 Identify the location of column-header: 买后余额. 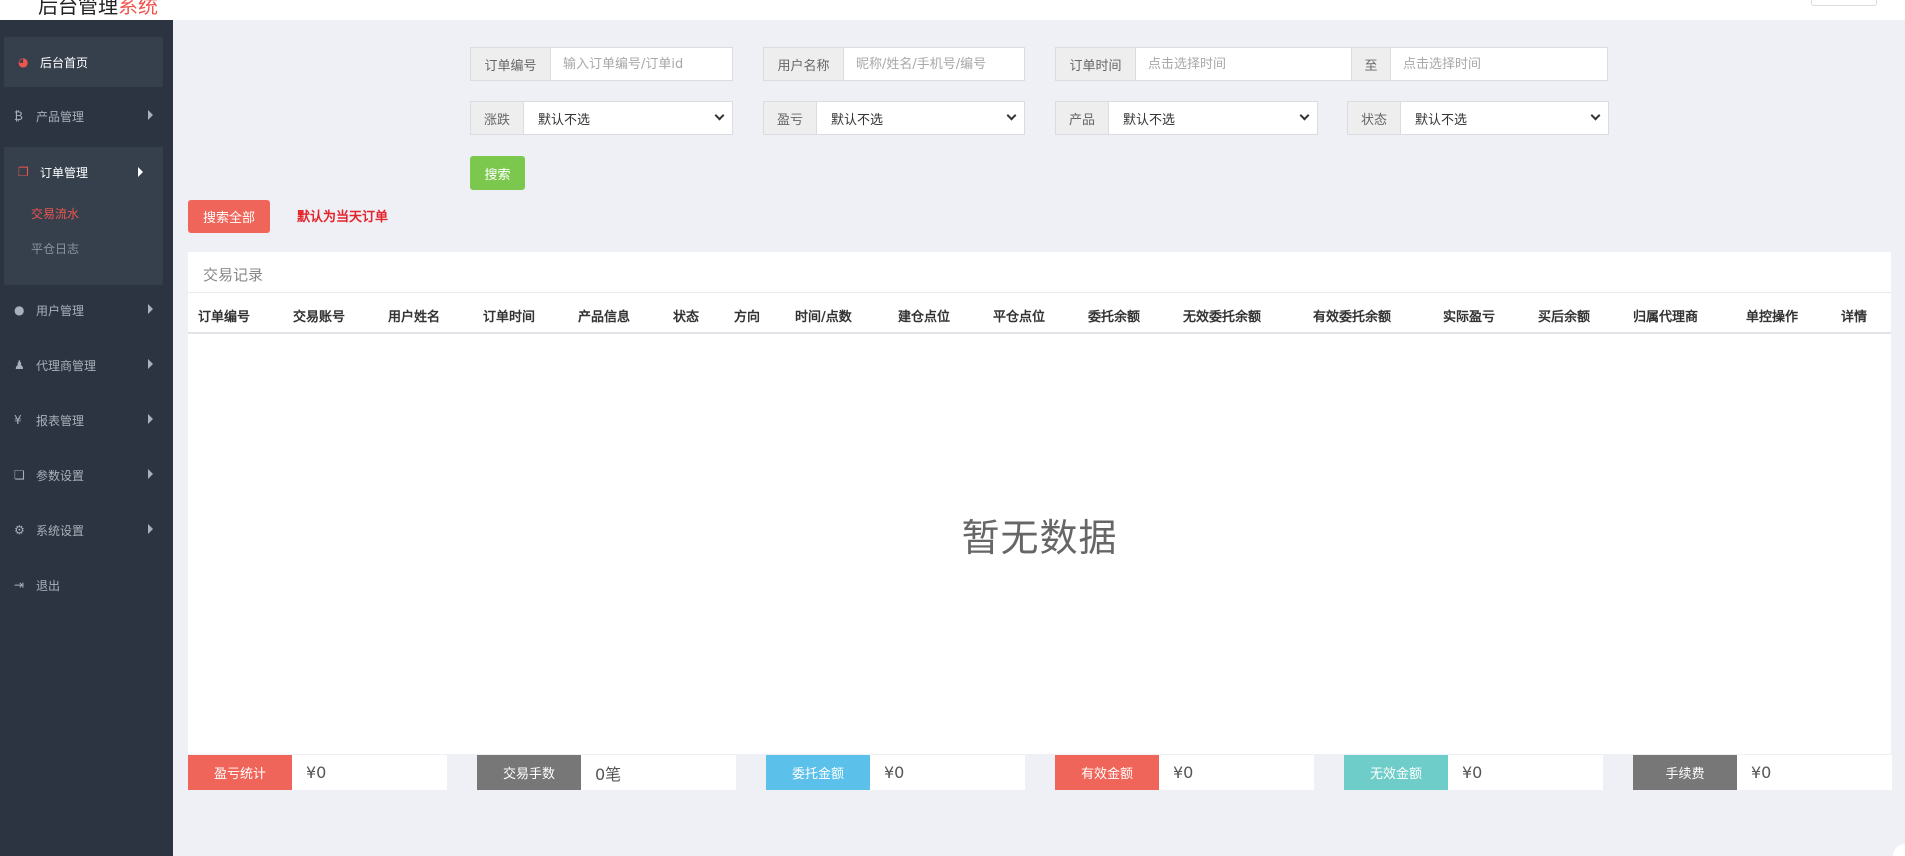
(1564, 315).